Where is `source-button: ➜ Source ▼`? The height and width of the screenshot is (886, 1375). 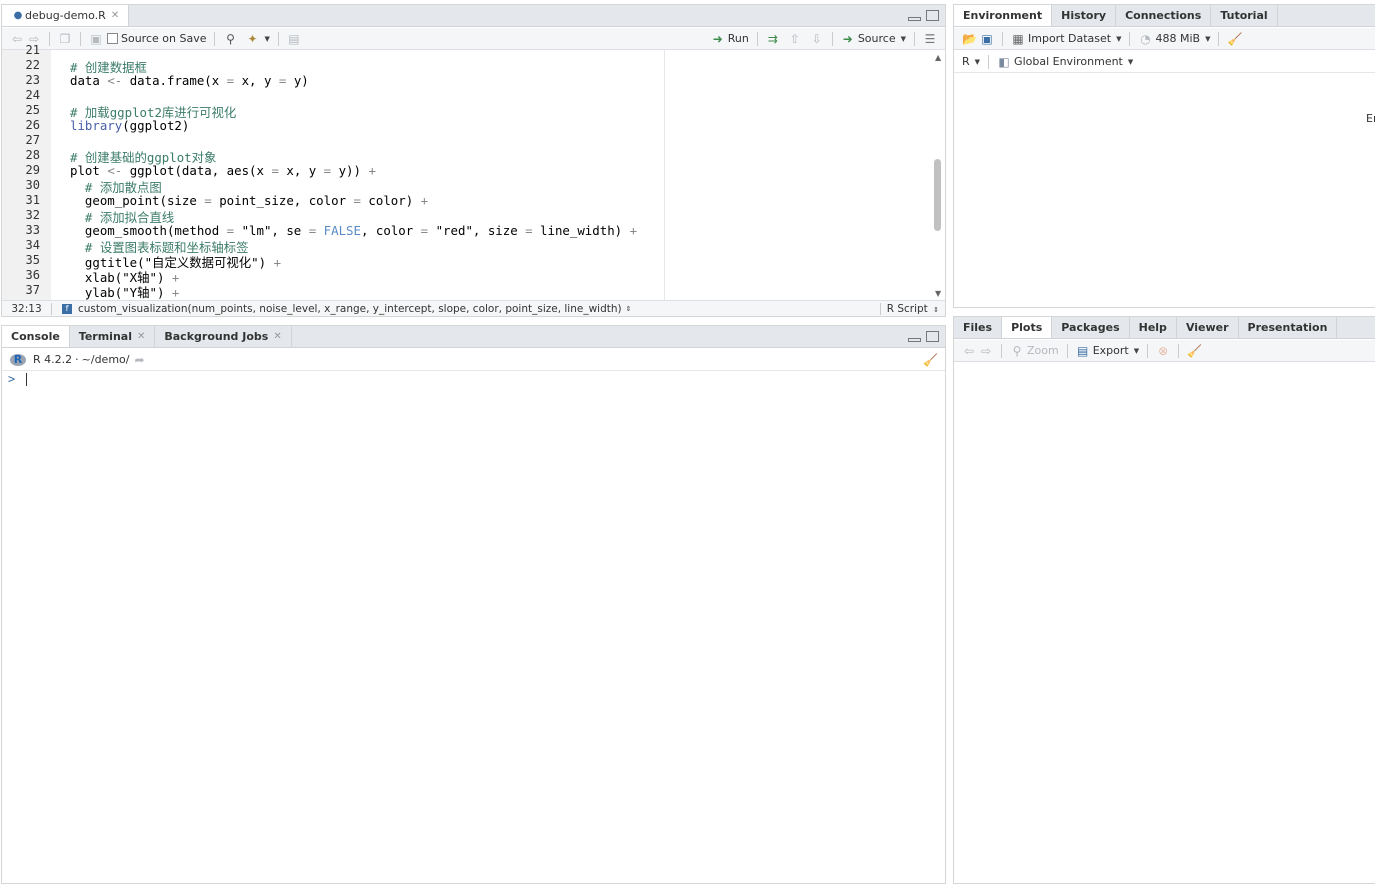 source-button: ➜ Source ▼ is located at coordinates (873, 38).